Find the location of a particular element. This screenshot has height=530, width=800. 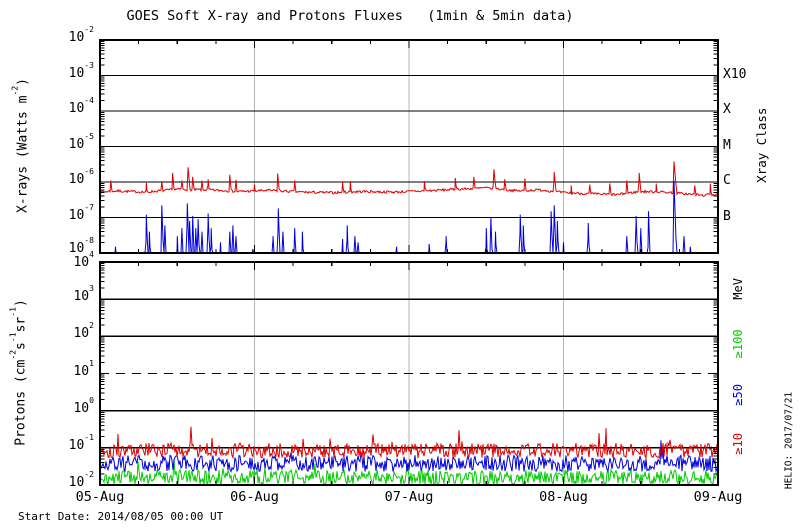

xray-y-tick-label: 10-7 is located at coordinates (81, 212).